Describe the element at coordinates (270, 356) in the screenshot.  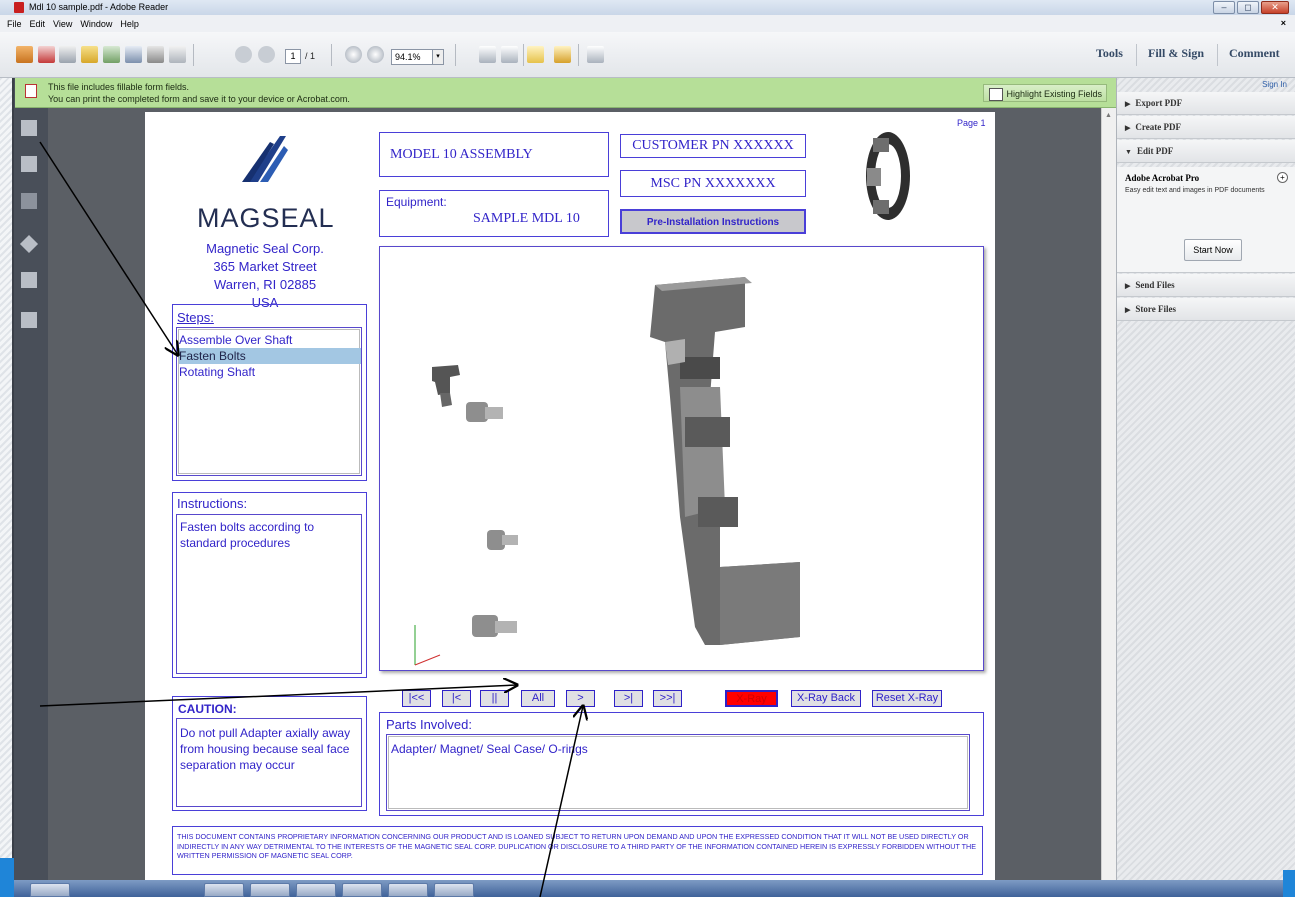
I see `list-item-selected: Fasten Bolts` at that location.